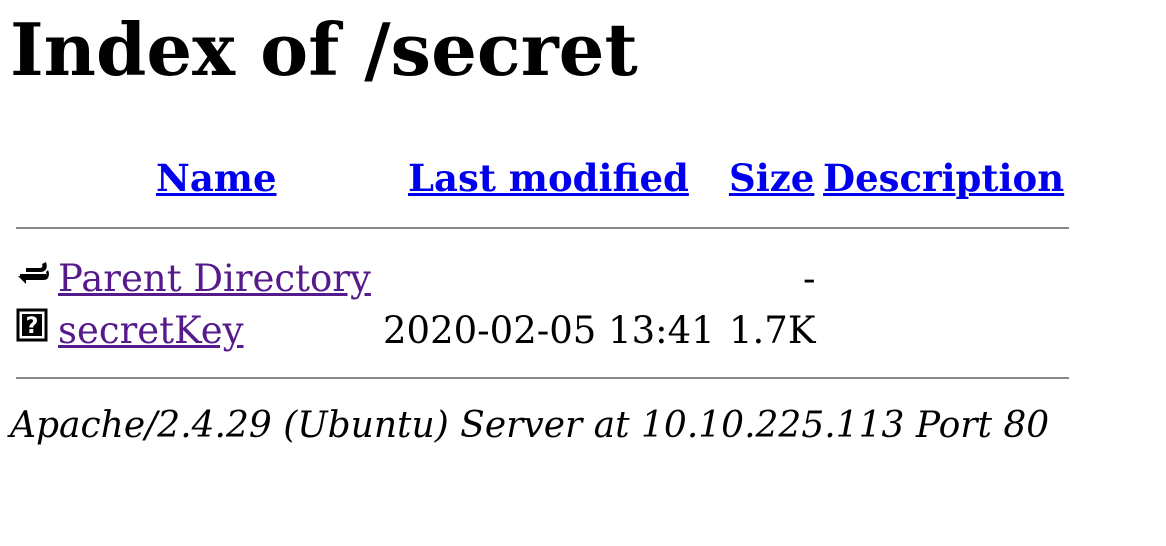  I want to click on column-header-size: Size, so click(771, 178).